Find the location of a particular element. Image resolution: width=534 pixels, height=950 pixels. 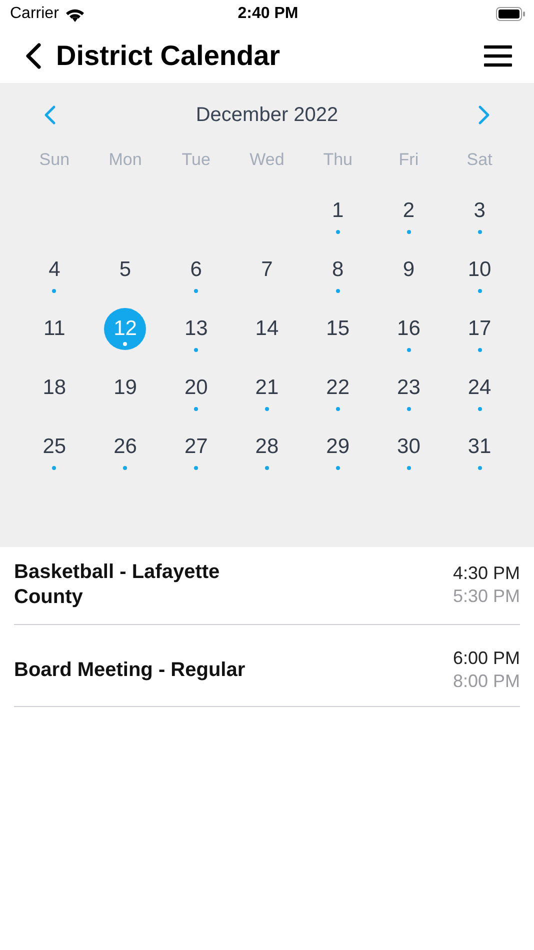

weekday-label: Fri is located at coordinates (409, 160).